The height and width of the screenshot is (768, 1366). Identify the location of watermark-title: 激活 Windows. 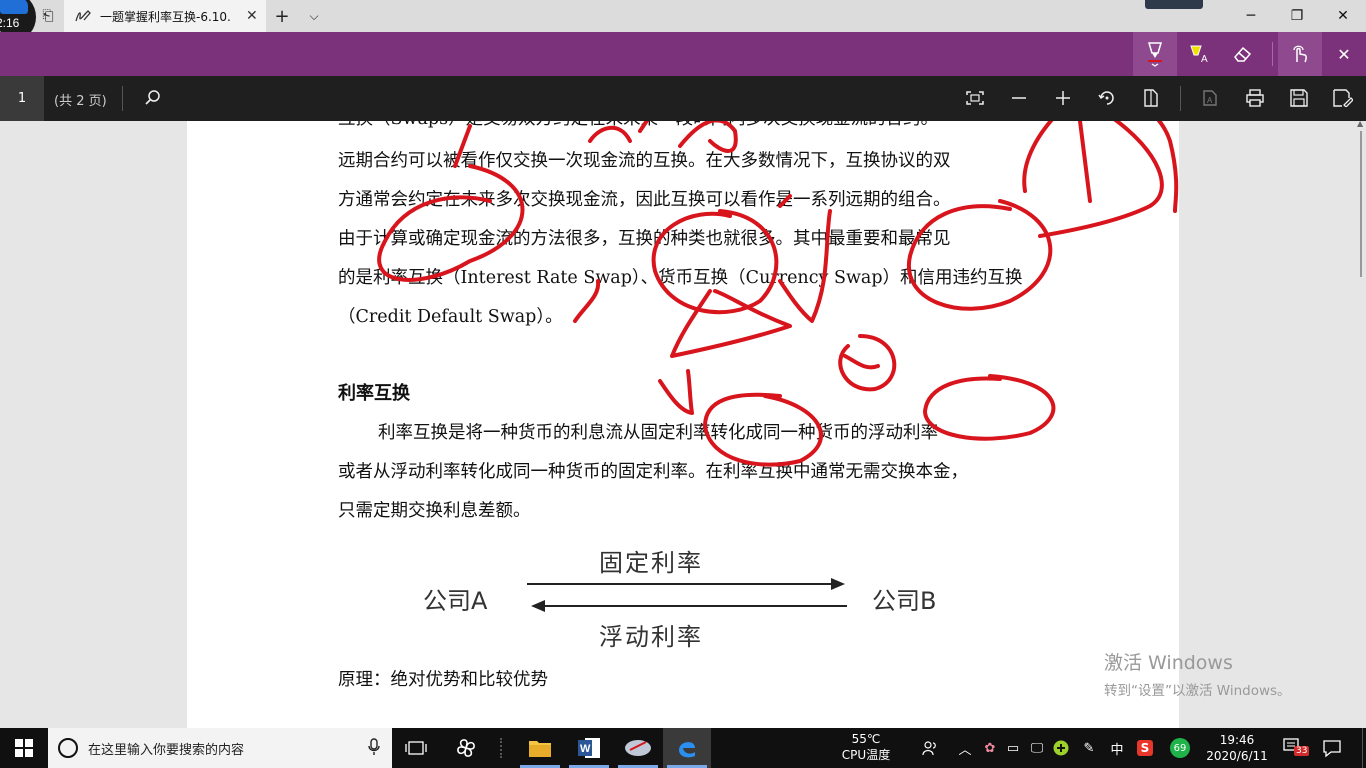
(1168, 663).